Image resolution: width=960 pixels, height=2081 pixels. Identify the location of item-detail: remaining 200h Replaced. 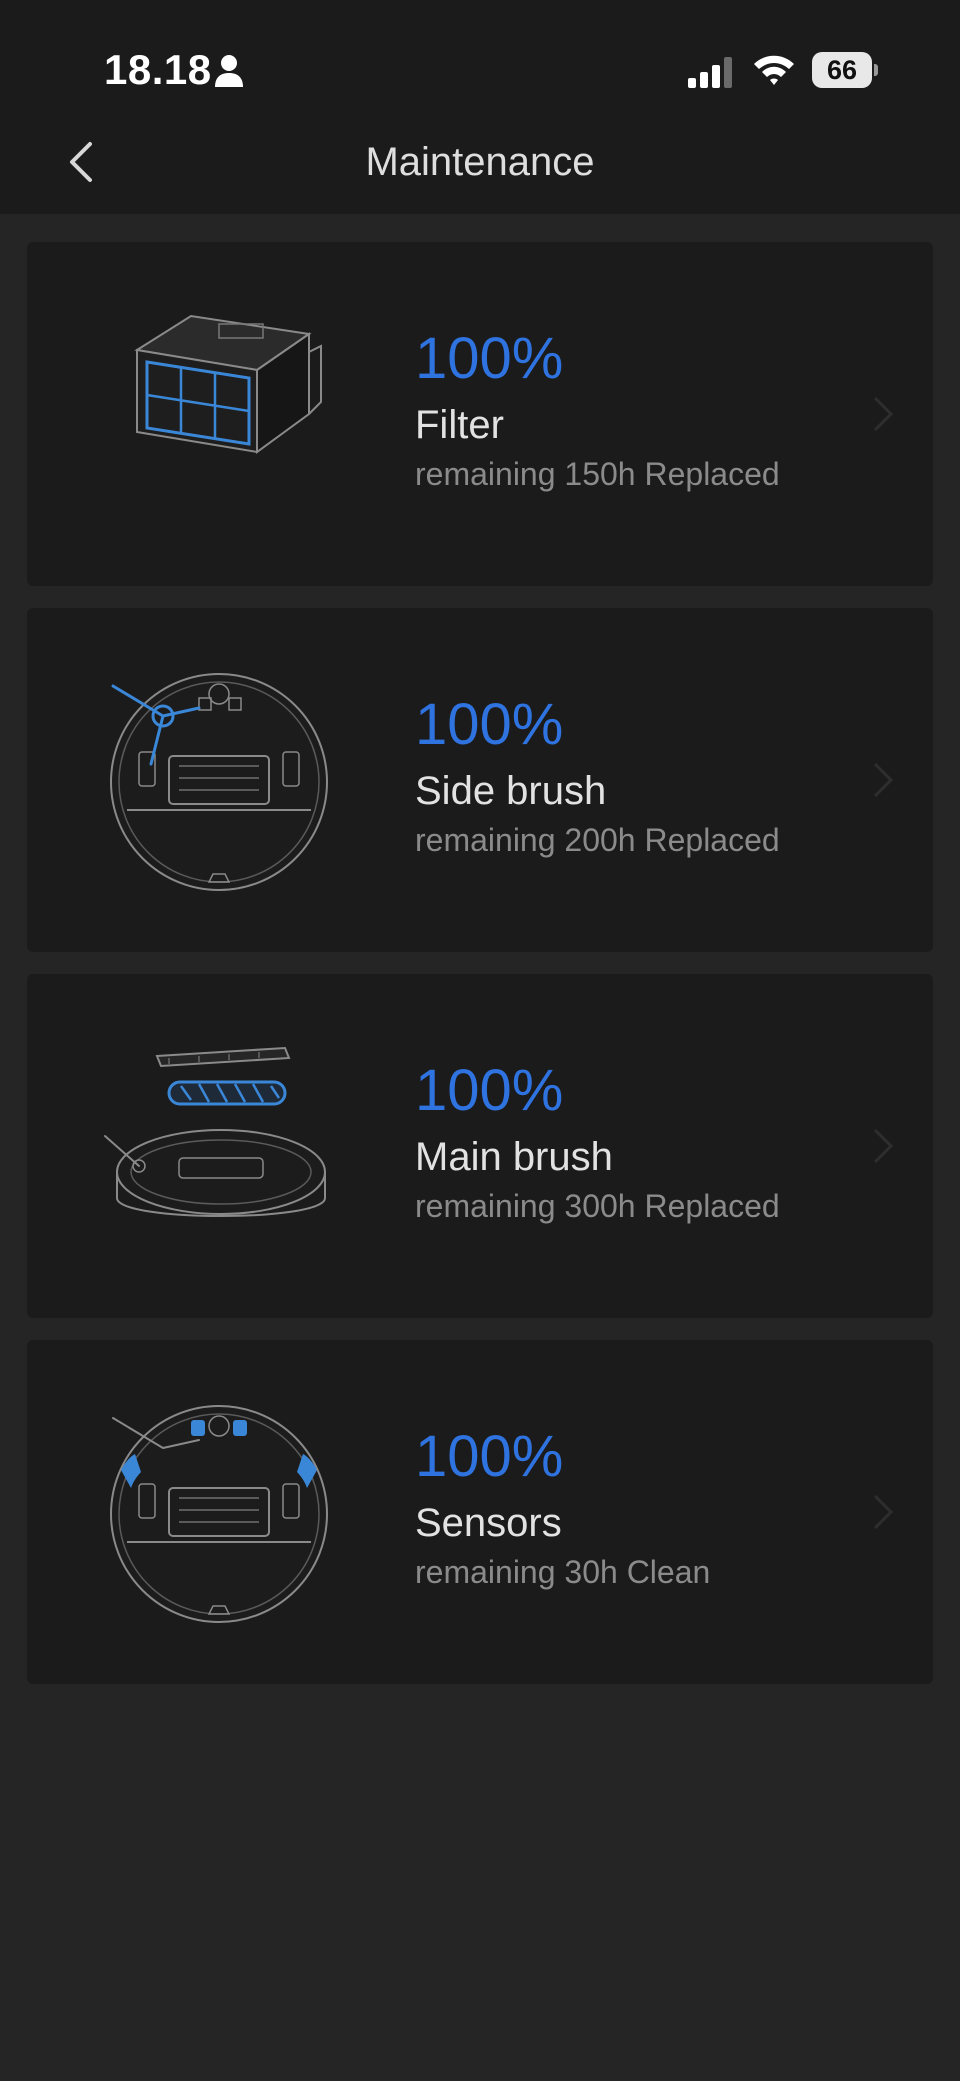
(597, 840).